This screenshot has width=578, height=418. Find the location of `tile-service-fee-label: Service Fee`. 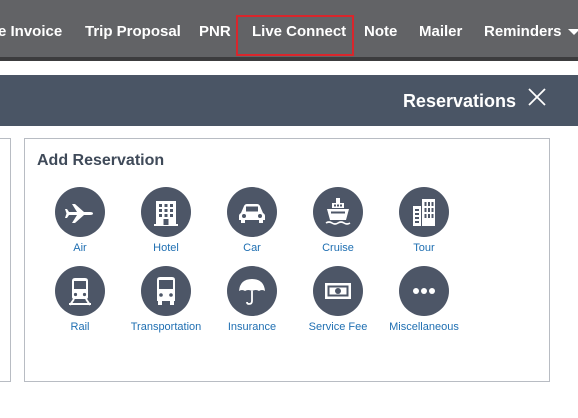

tile-service-fee-label: Service Fee is located at coordinates (338, 327).